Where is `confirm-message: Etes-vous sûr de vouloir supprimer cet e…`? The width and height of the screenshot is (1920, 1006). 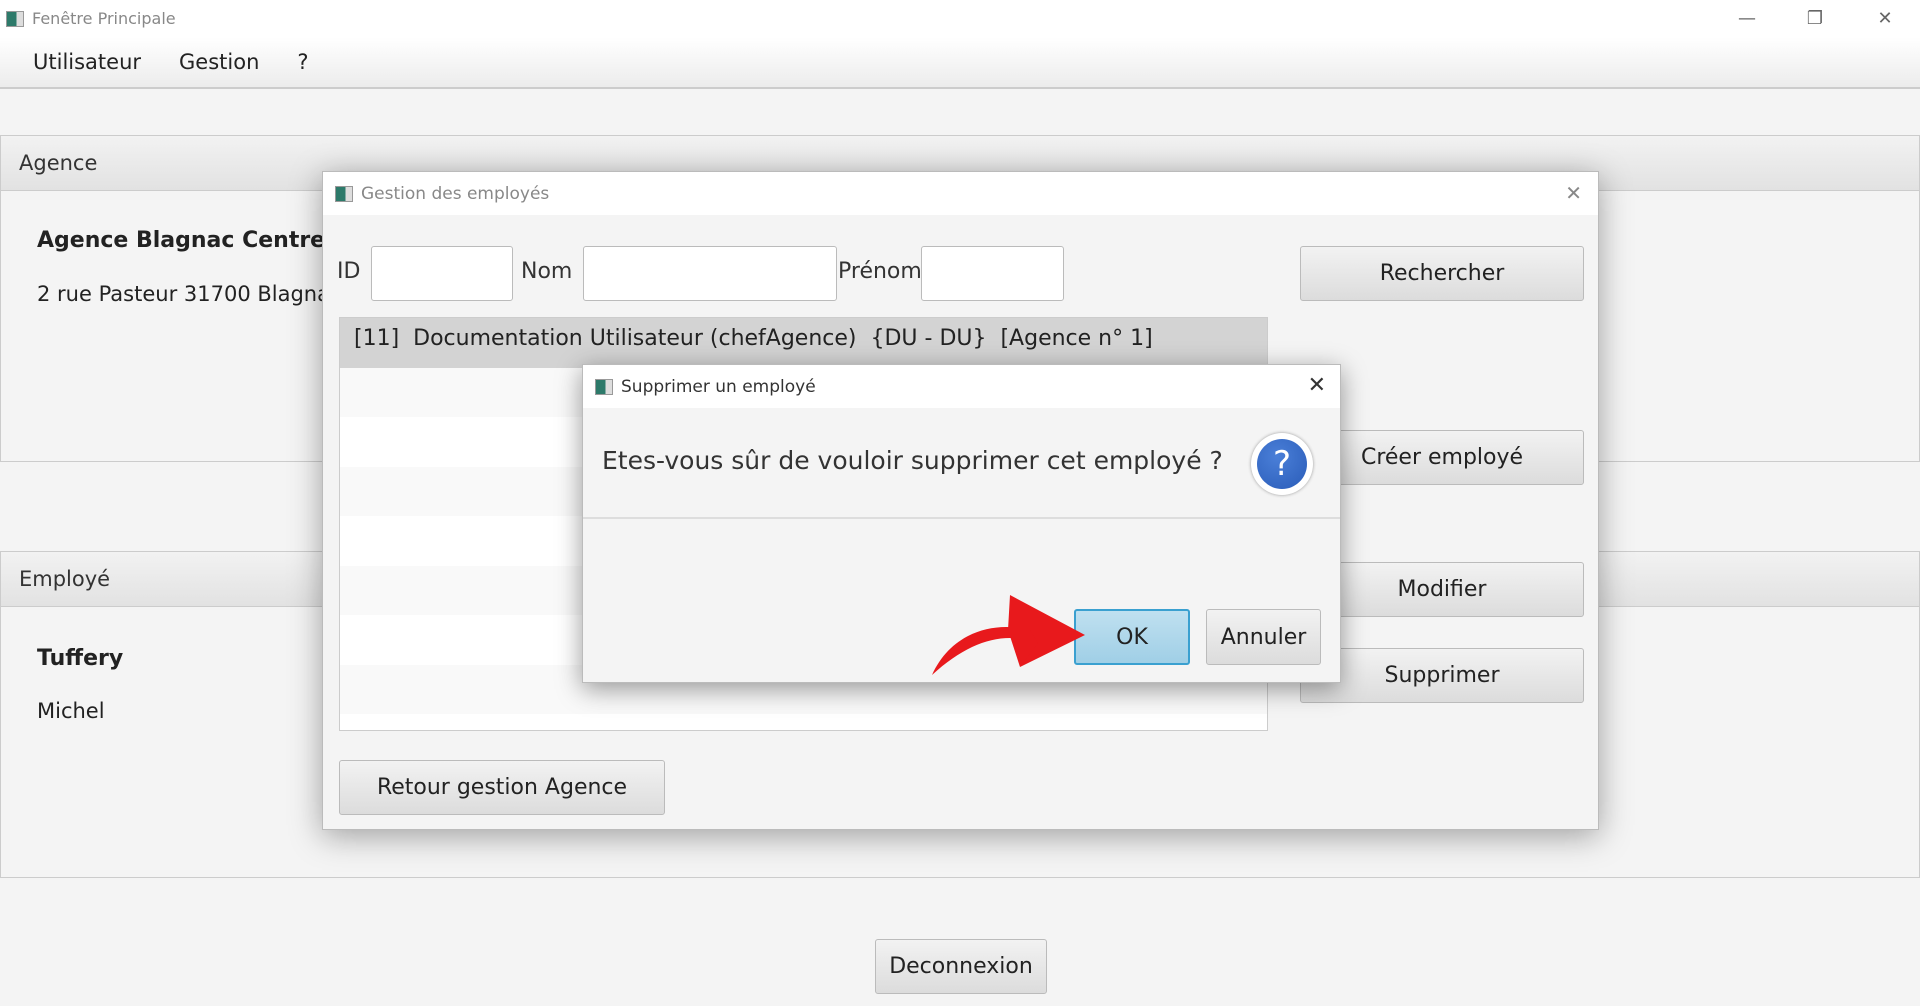
confirm-message: Etes-vous sûr de vouloir supprimer cet e… is located at coordinates (912, 460).